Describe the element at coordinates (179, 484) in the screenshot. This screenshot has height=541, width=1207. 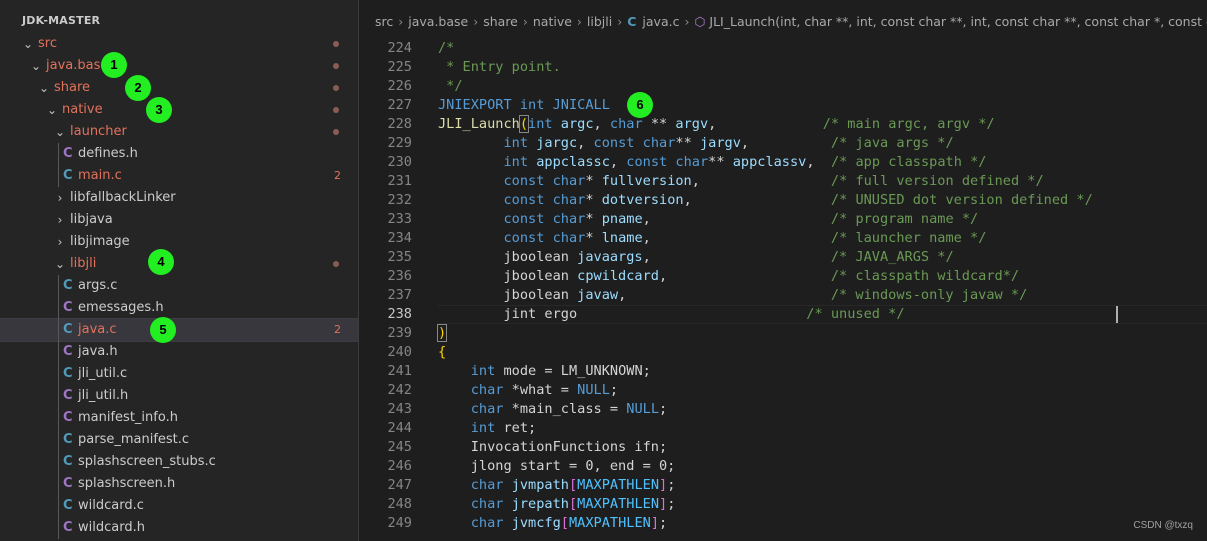
I see `tree-file: Csplashscreen.h` at that location.